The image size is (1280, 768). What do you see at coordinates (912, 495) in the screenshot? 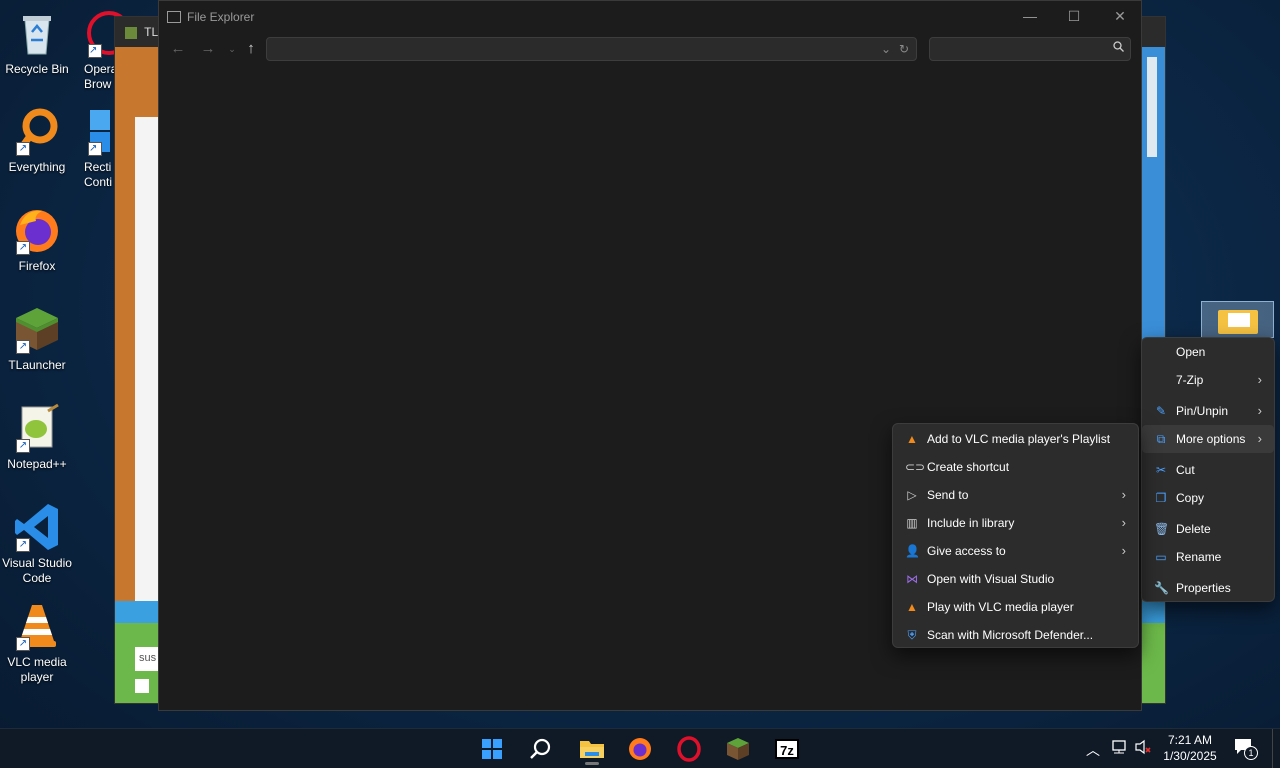
I see `send-icon: ▷` at bounding box center [912, 495].